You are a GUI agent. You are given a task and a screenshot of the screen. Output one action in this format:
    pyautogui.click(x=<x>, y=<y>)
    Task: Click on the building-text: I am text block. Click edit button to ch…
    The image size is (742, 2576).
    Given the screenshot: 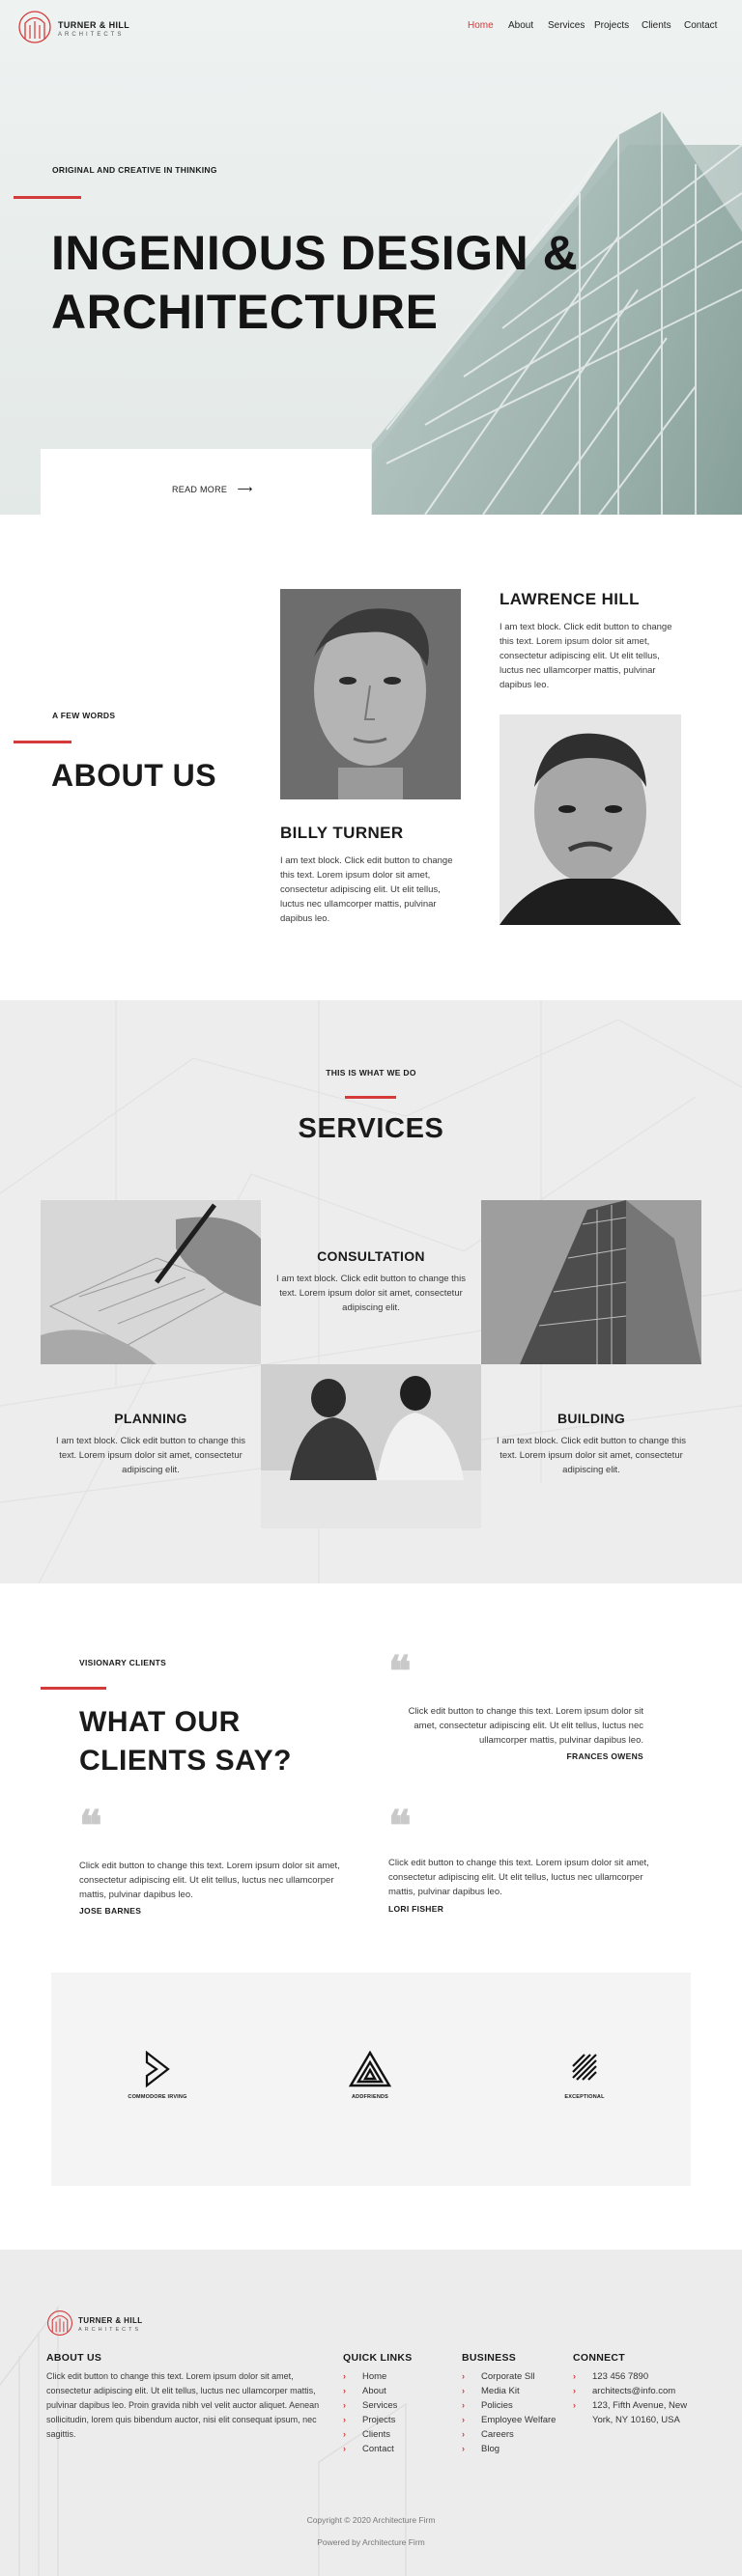 What is the action you would take?
    pyautogui.click(x=592, y=1455)
    